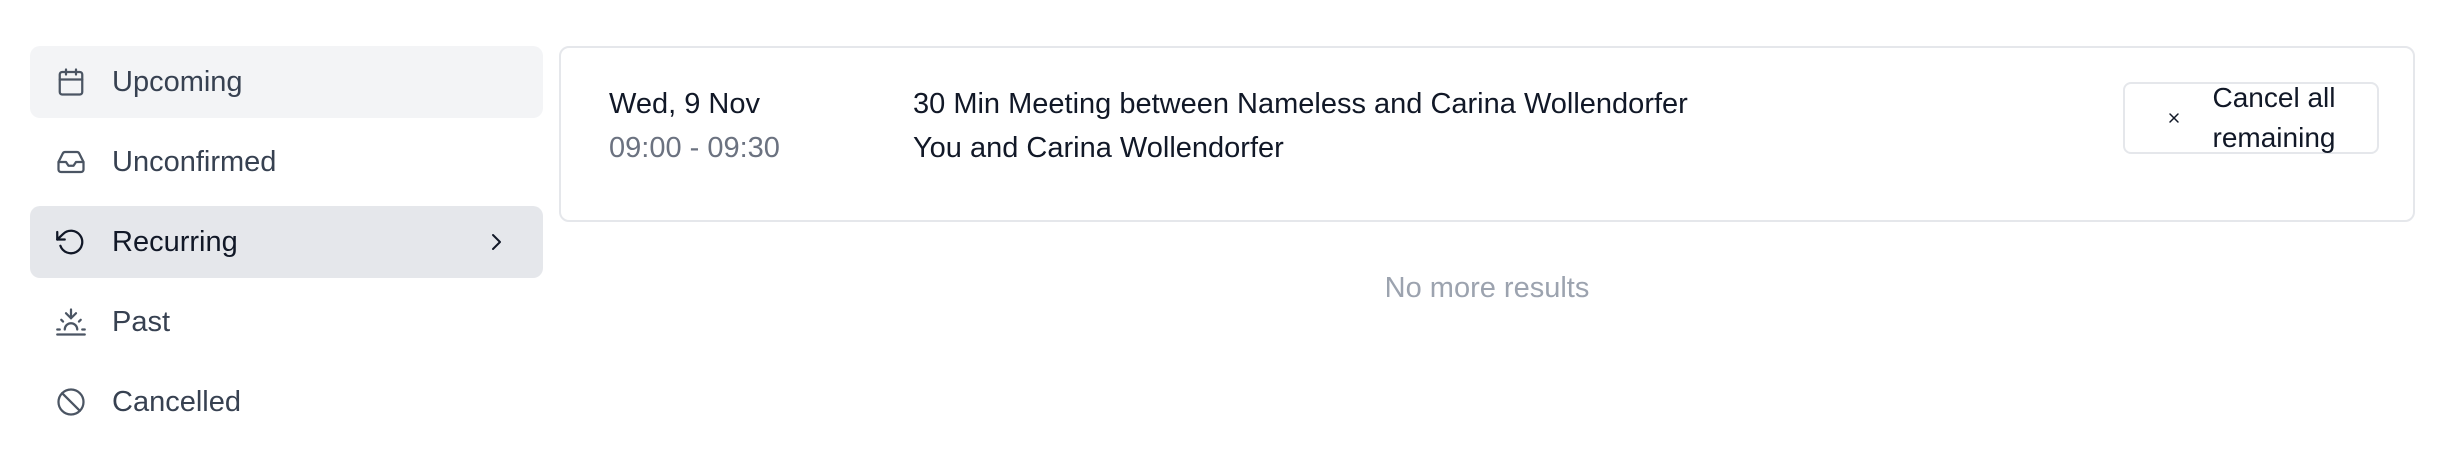  Describe the element at coordinates (684, 104) in the screenshot. I see `booking-date: Wed, 9 Nov` at that location.